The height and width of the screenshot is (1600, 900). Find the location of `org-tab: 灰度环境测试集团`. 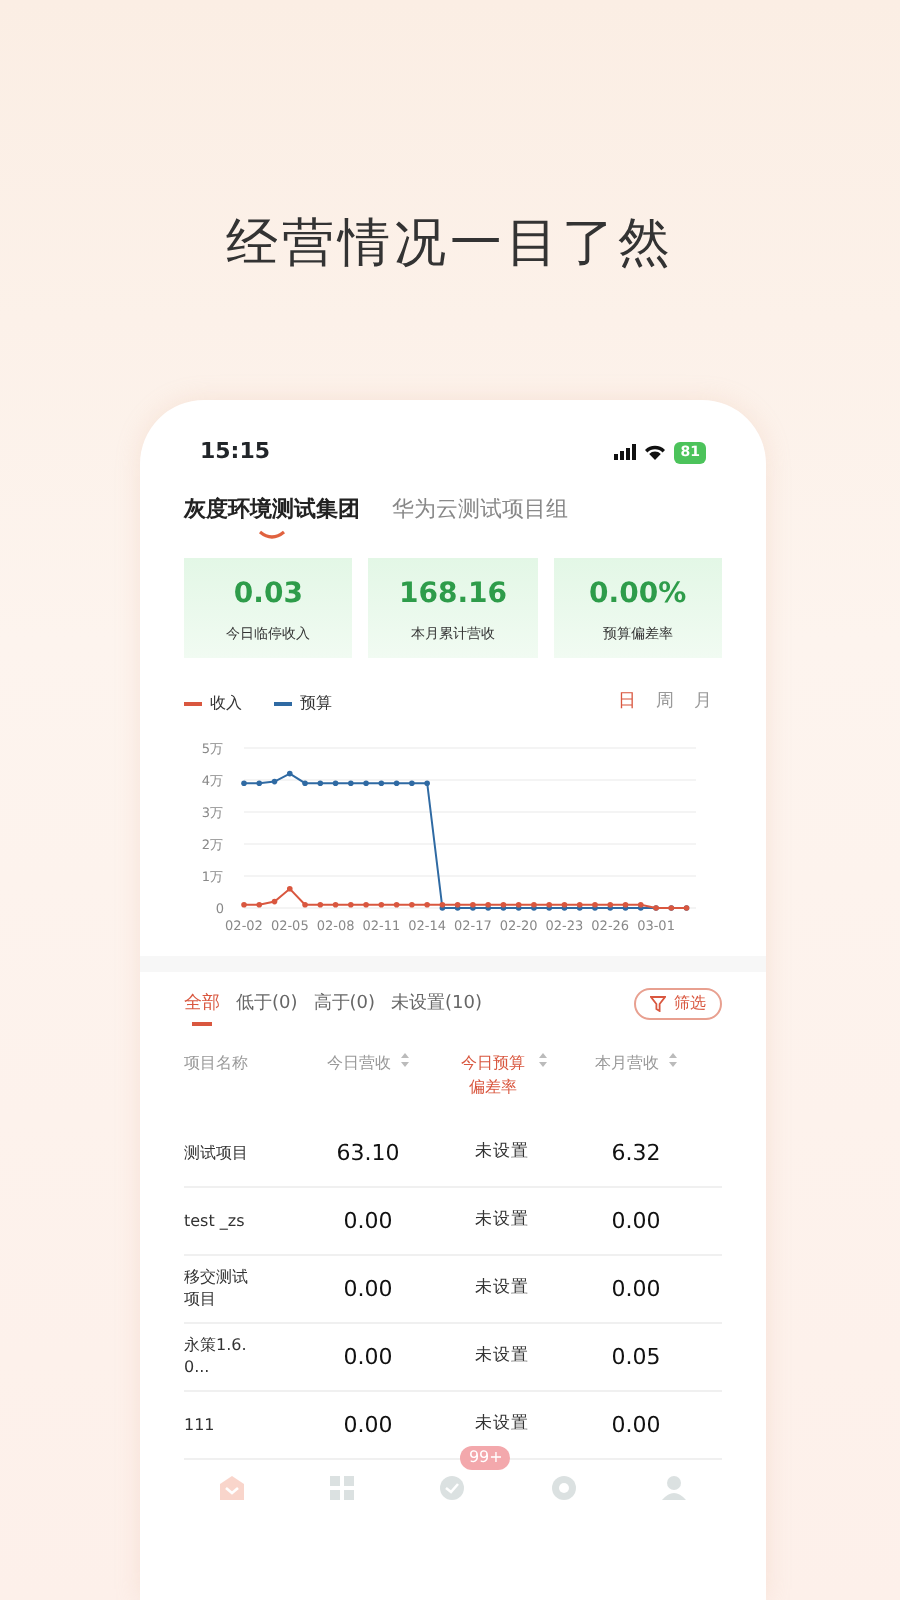

org-tab: 灰度环境测试集团 is located at coordinates (272, 519).